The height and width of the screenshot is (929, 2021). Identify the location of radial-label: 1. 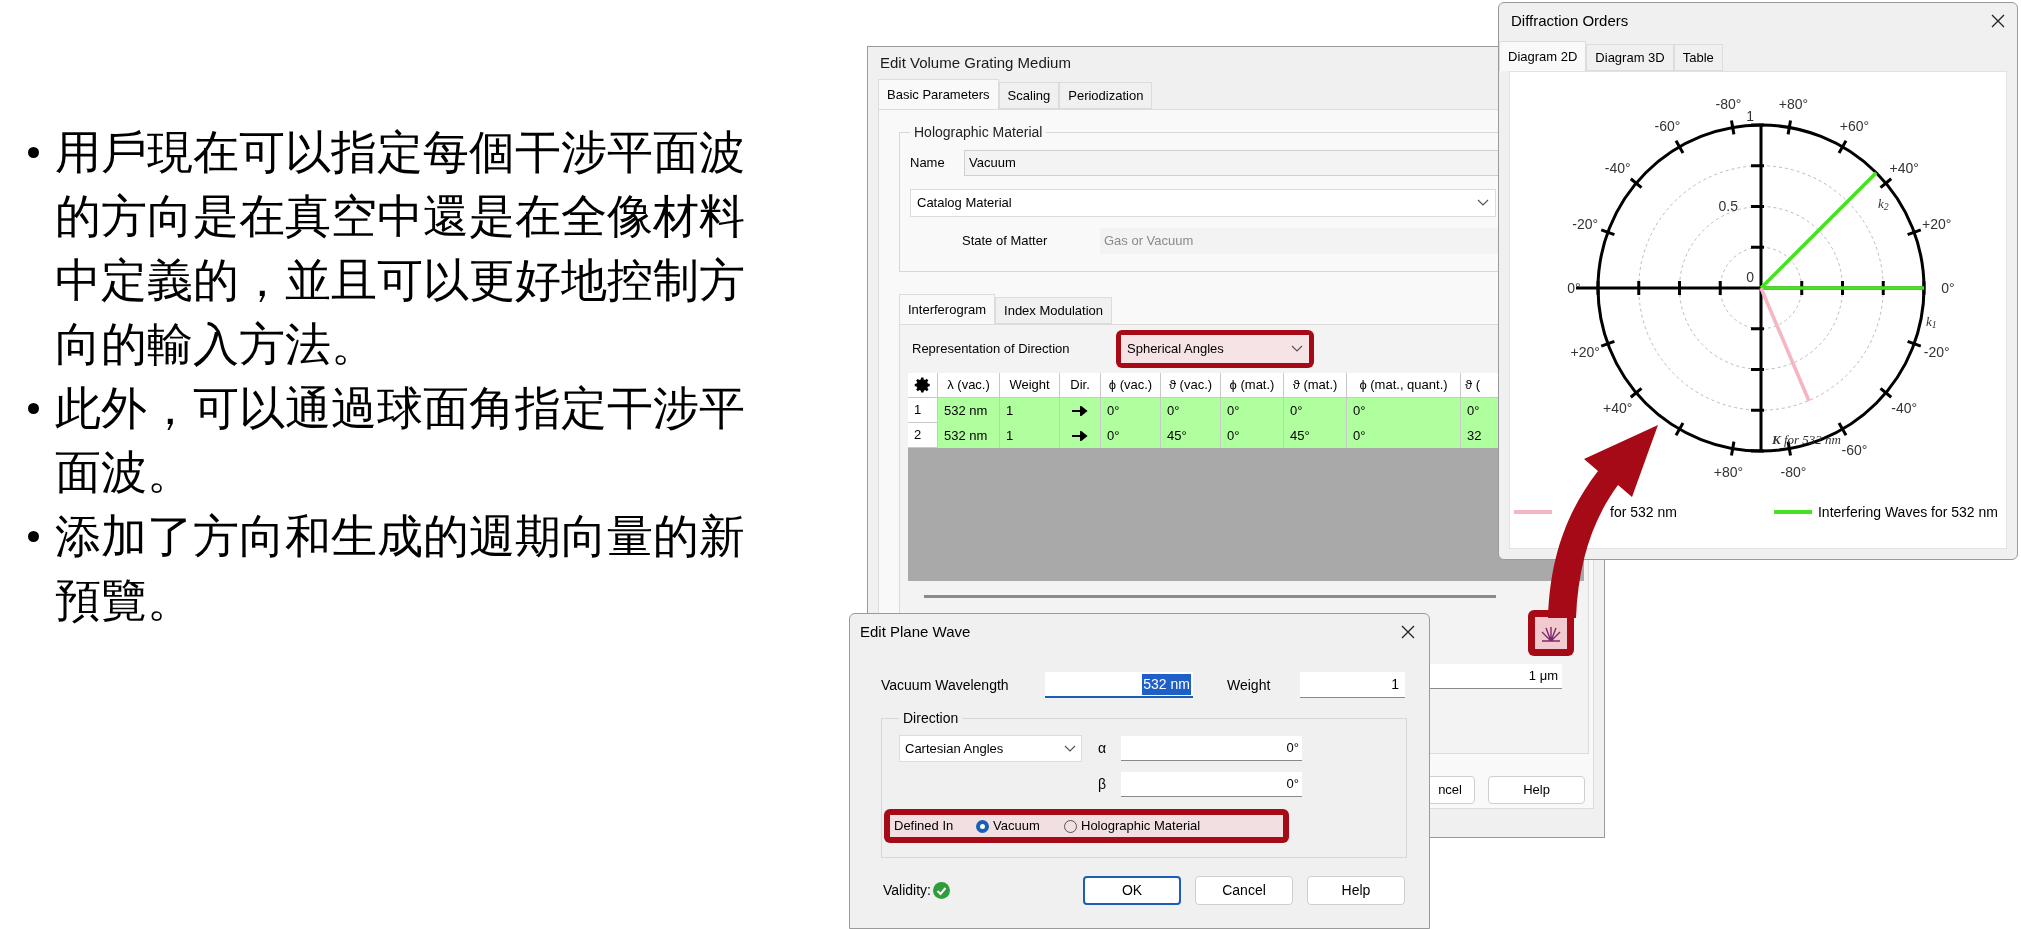
(1750, 116).